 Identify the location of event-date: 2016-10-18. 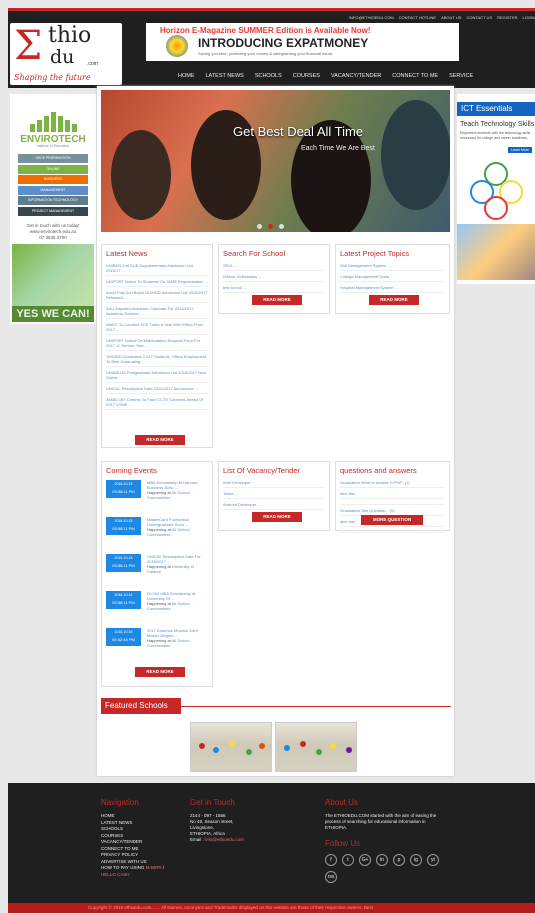
(123, 632).